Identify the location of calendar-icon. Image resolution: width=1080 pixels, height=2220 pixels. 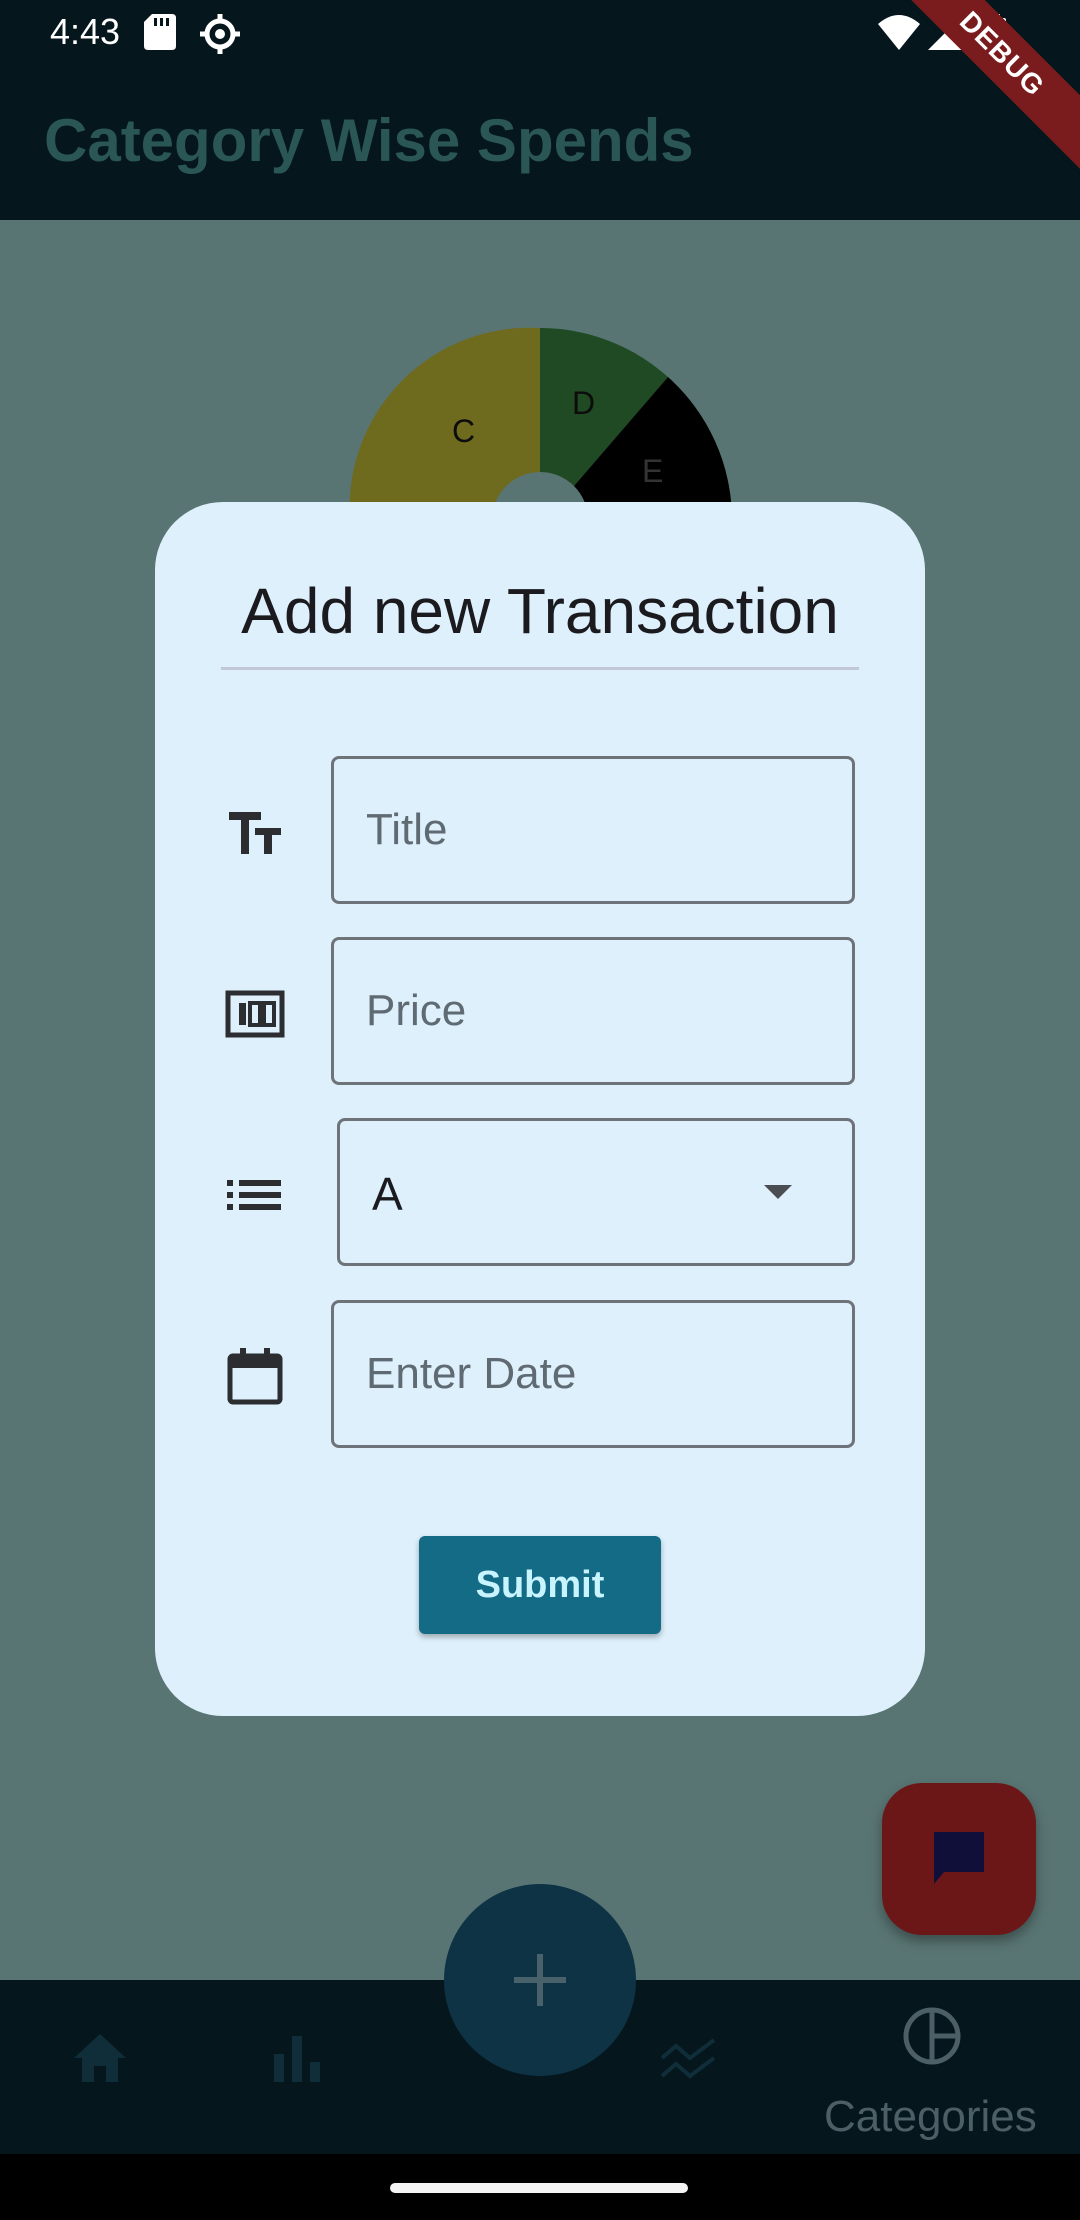
(255, 1376).